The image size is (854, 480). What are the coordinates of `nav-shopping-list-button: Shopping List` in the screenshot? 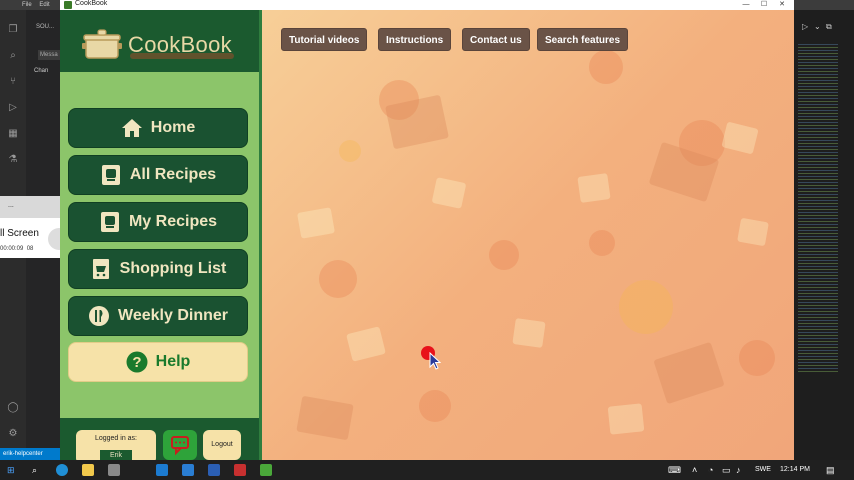 It's located at (158, 269).